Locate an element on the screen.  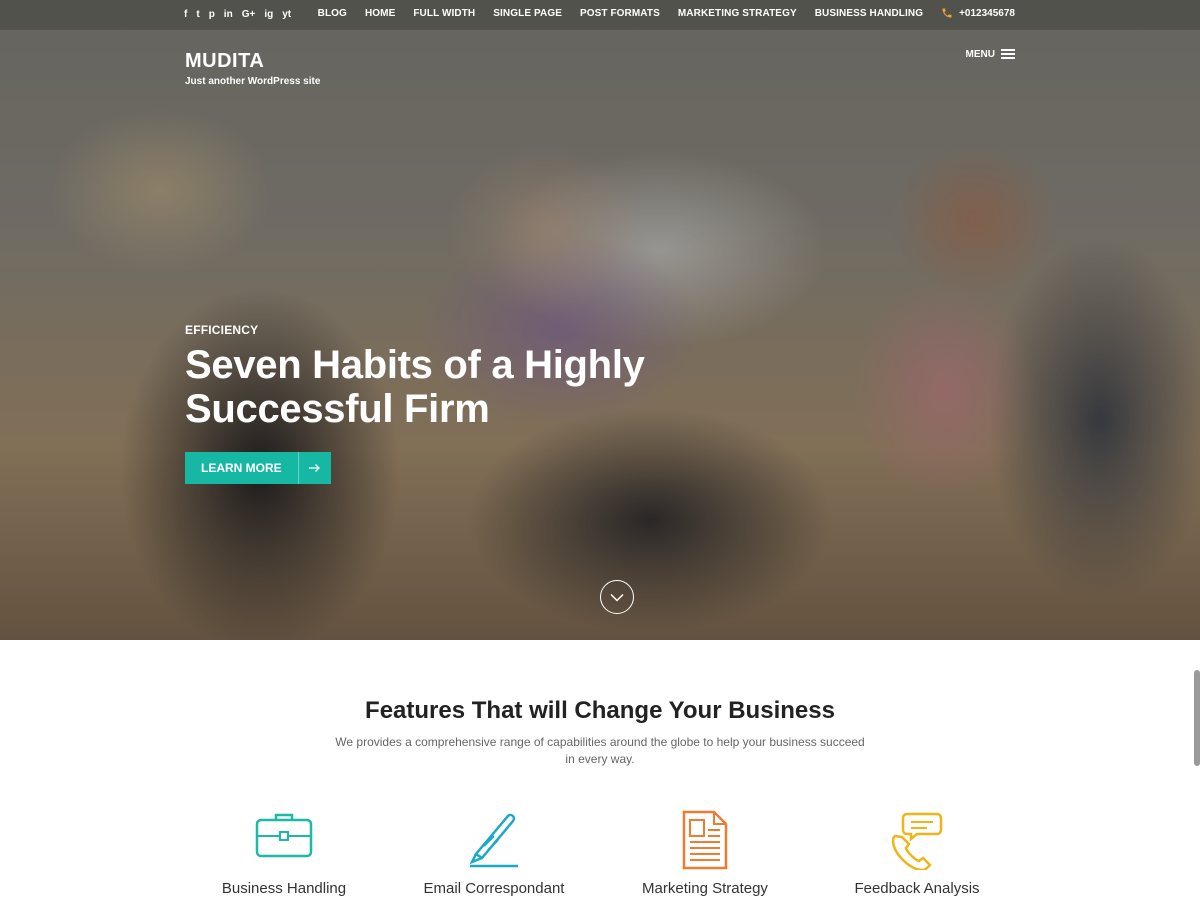
learn-more-label: LEARN MORE is located at coordinates (241, 468).